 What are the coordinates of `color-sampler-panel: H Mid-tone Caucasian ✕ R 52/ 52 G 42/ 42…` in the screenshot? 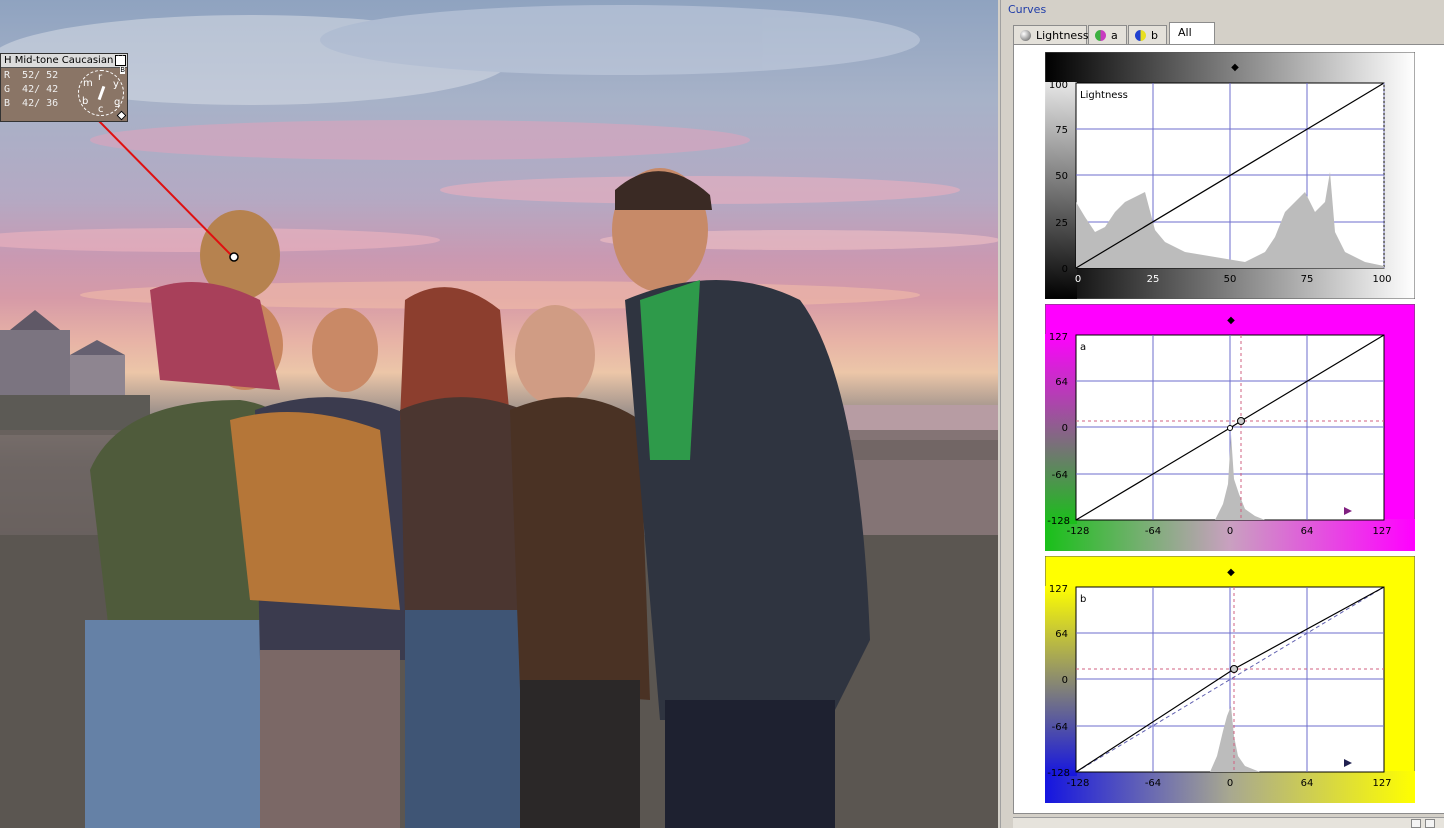 It's located at (64, 87).